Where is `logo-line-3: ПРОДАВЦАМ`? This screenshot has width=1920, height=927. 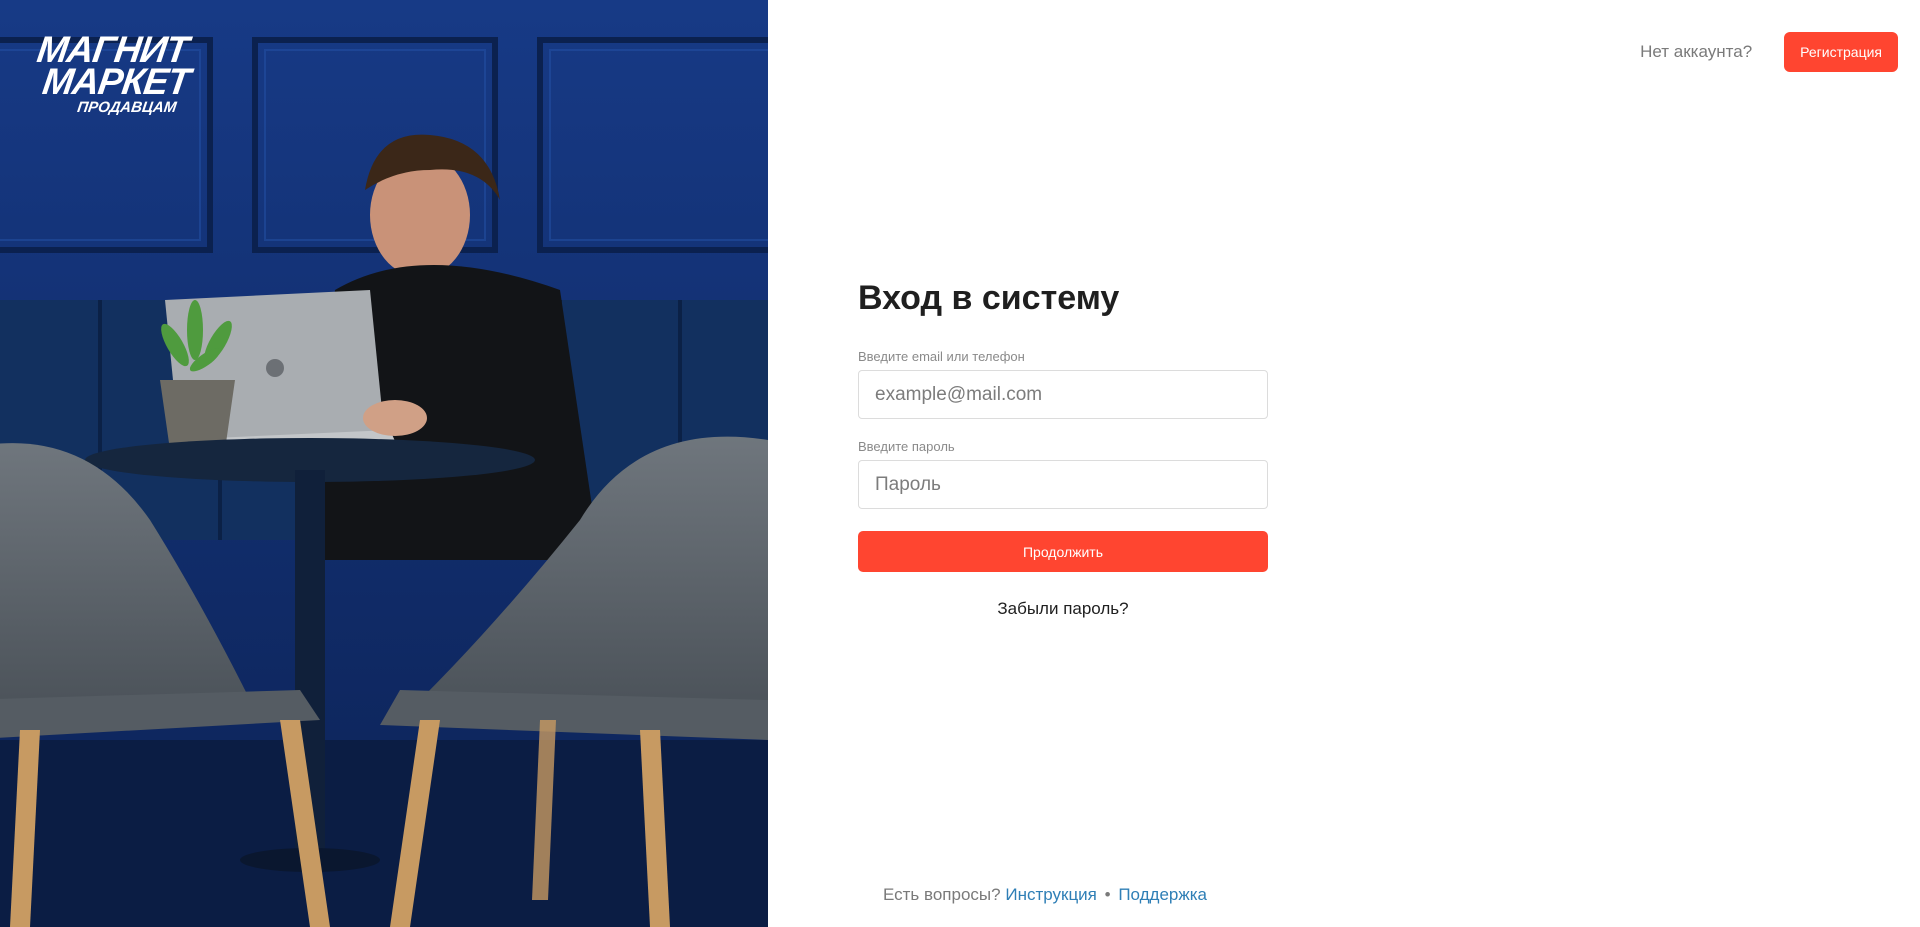 logo-line-3: ПРОДАВЦАМ is located at coordinates (127, 107).